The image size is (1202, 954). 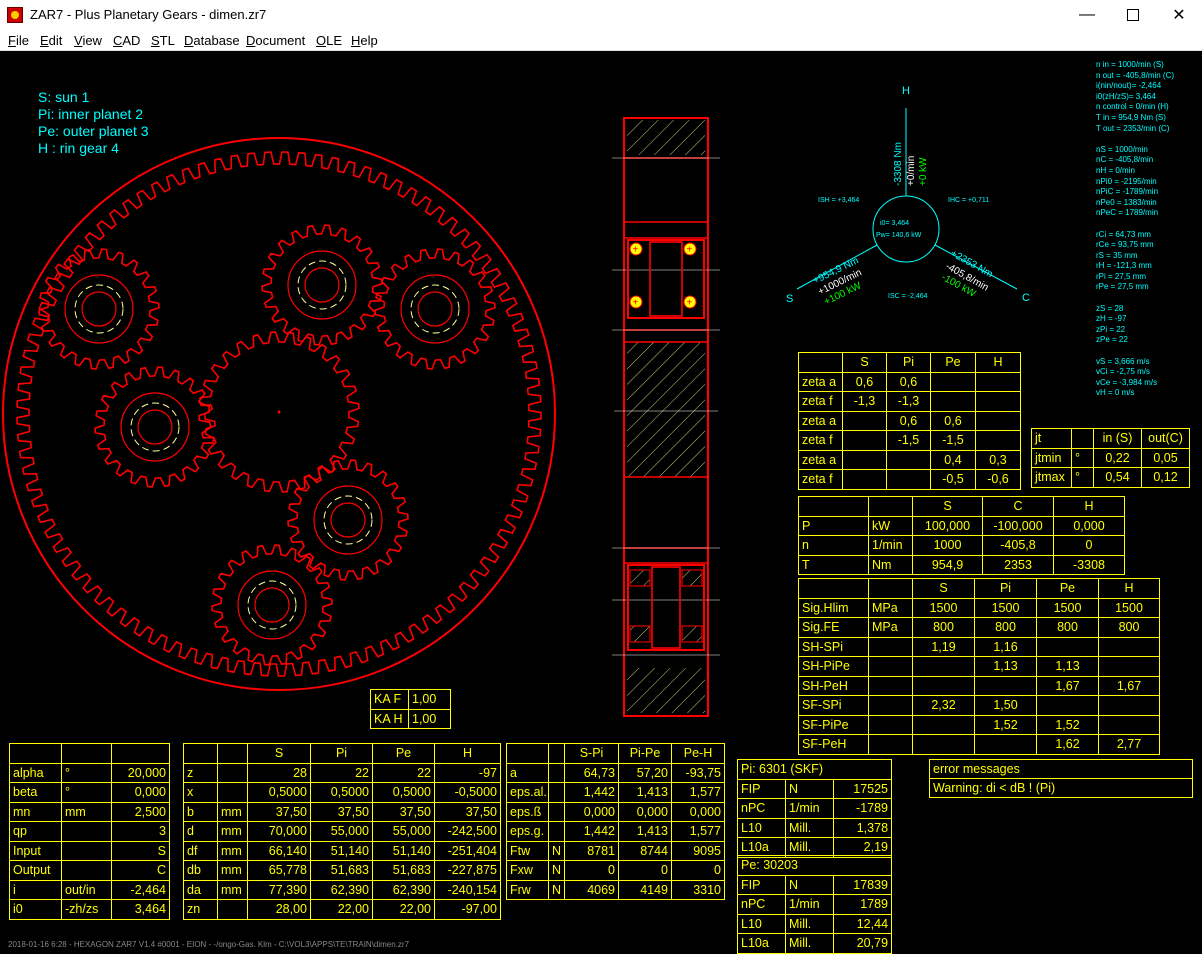 I want to click on info-line: vCe = -3,984 m/s, so click(x=1127, y=382).